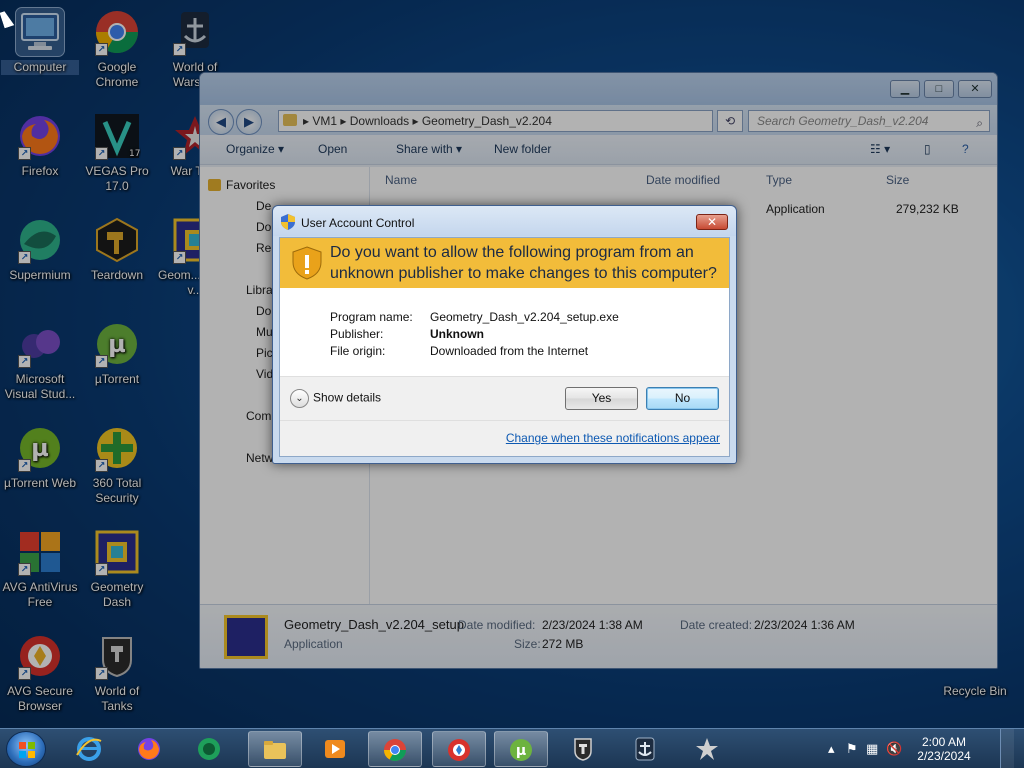 This screenshot has width=1024, height=768. I want to click on network-icon: ▦, so click(872, 749).